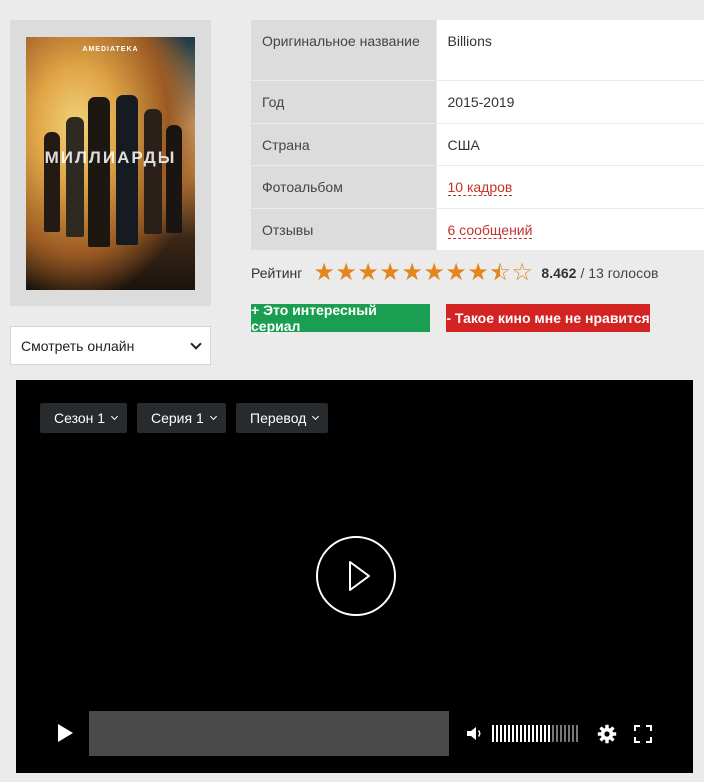 This screenshot has width=704, height=782. I want to click on info-row-original-title: Оригинальное название Billions, so click(477, 50).